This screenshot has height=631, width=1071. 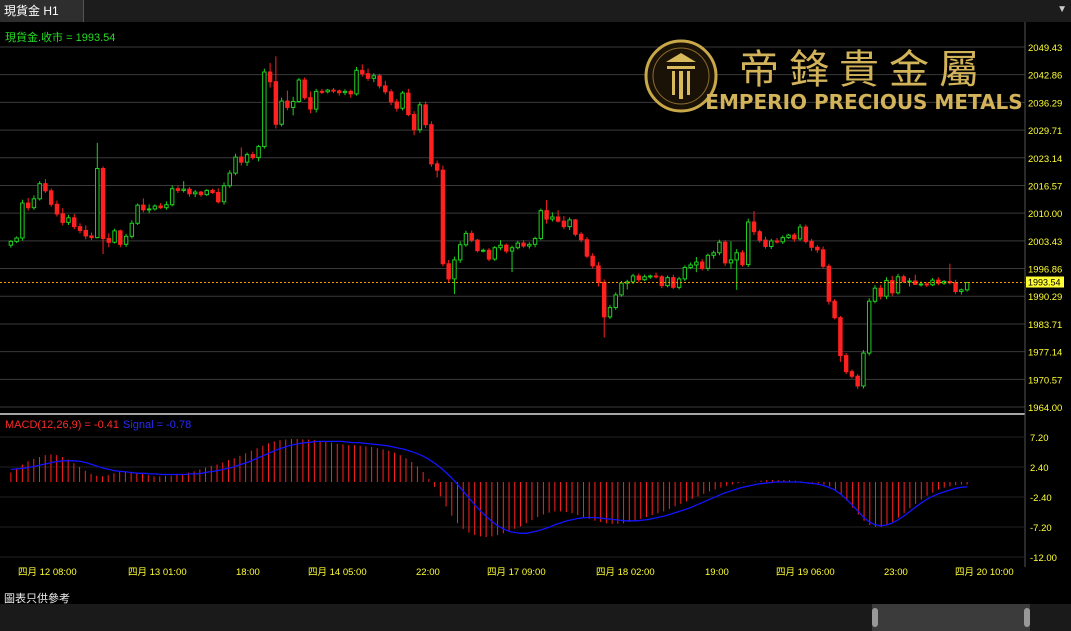 I want to click on y-tick-label: 2016.57, so click(x=1045, y=186).